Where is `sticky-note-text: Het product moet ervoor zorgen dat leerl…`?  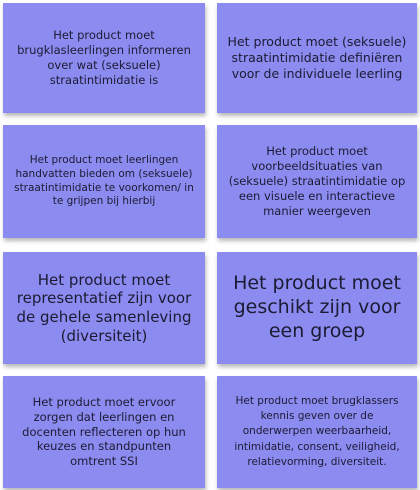 sticky-note-text: Het product moet ervoor zorgen dat leerl… is located at coordinates (104, 431).